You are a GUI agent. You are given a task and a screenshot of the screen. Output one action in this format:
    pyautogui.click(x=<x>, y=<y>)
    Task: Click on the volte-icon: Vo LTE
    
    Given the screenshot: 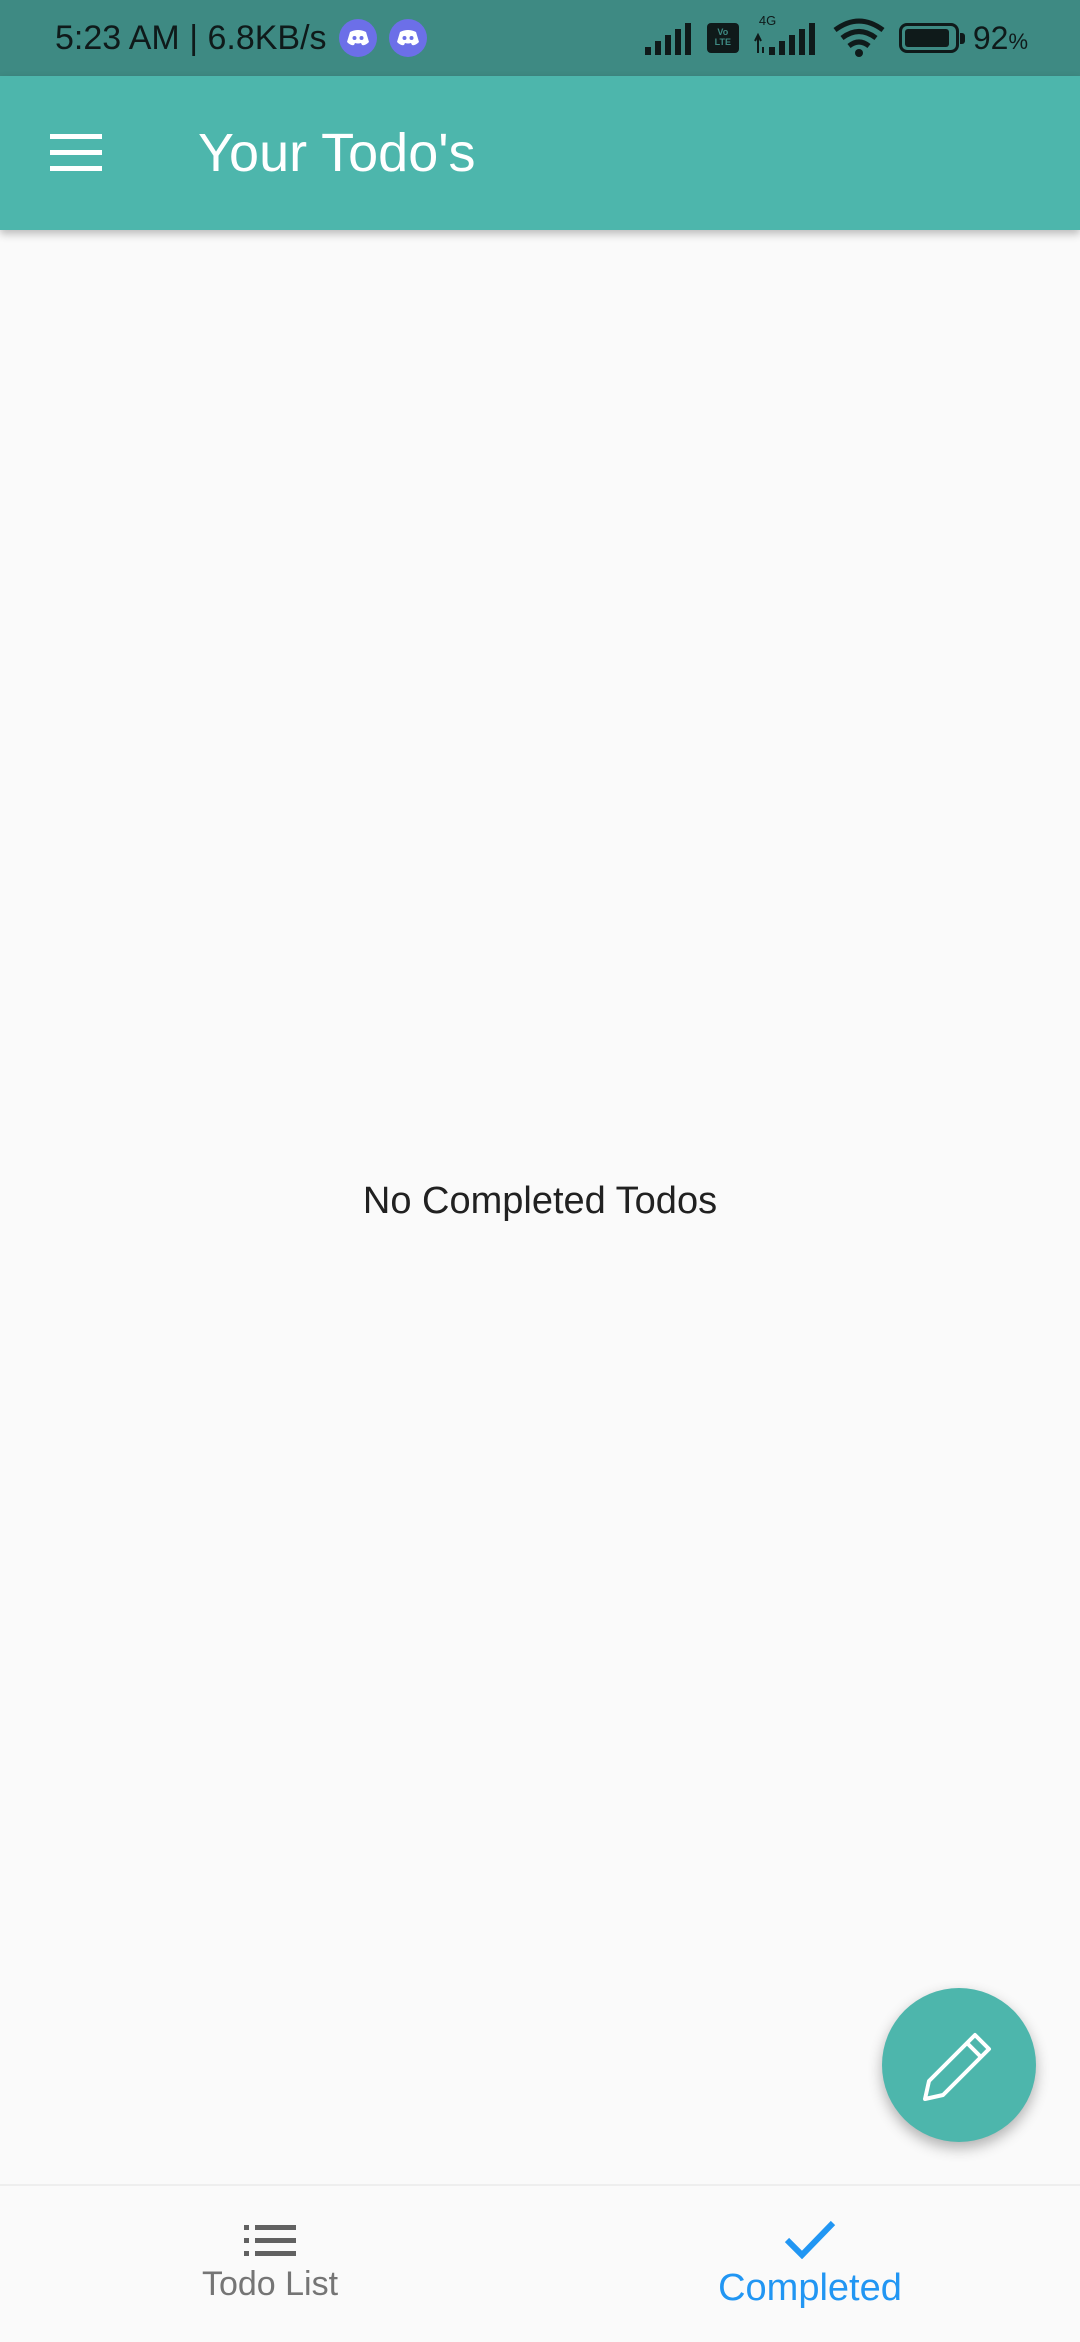 What is the action you would take?
    pyautogui.click(x=722, y=38)
    